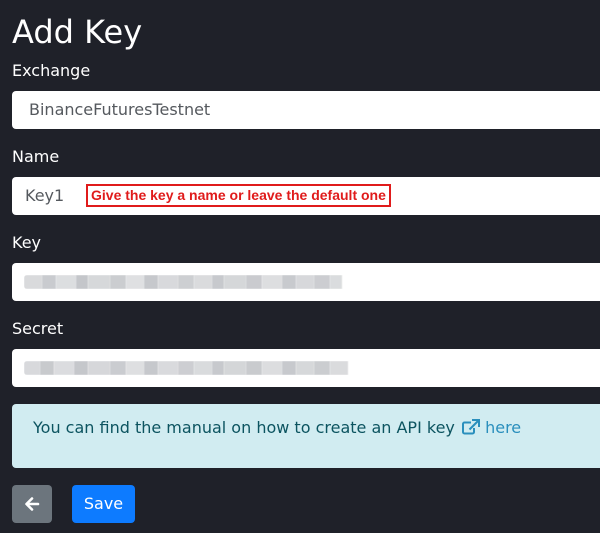 The image size is (600, 533). I want to click on arrow-left-icon, so click(32, 506).